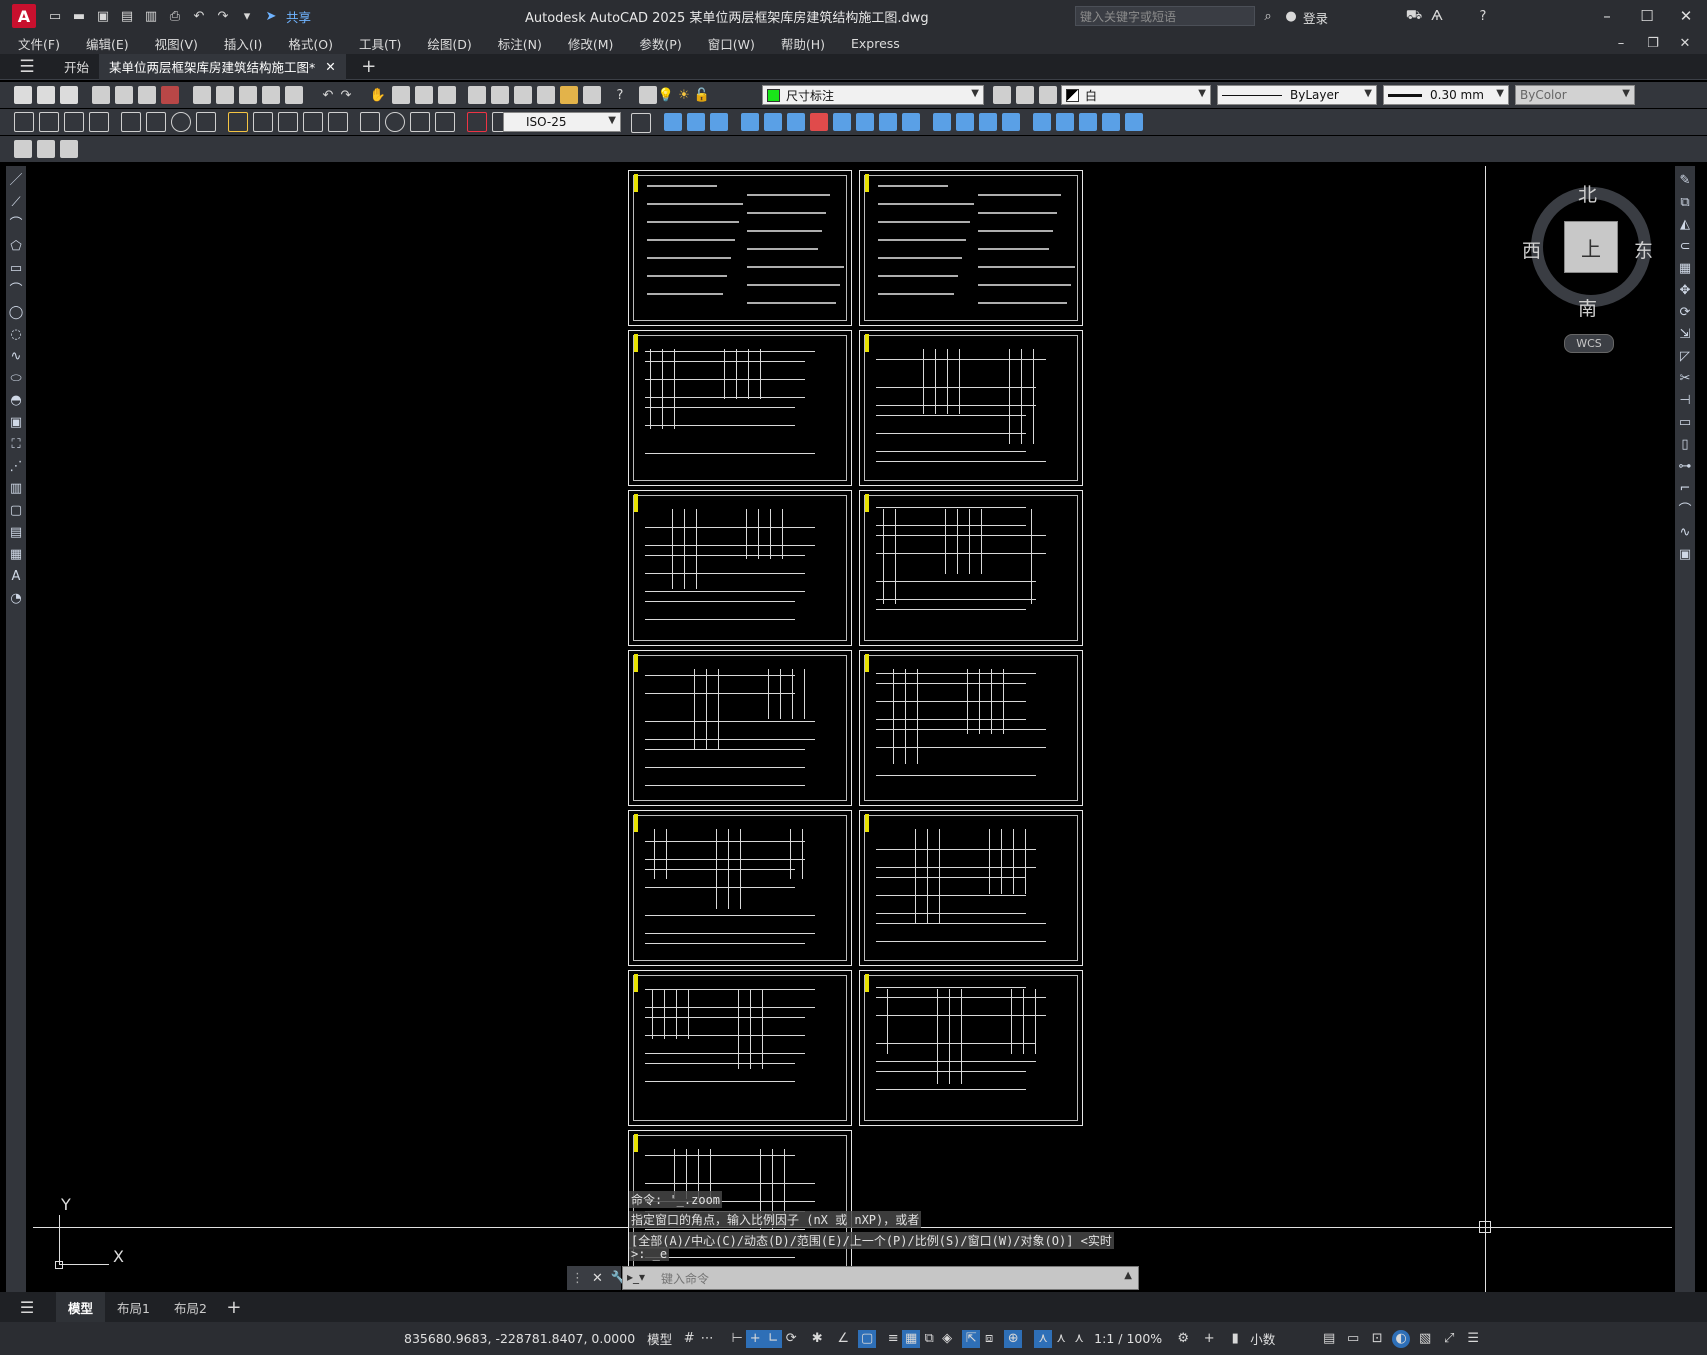 The width and height of the screenshot is (1707, 1355). I want to click on units-icon: ▮, so click(1235, 1339).